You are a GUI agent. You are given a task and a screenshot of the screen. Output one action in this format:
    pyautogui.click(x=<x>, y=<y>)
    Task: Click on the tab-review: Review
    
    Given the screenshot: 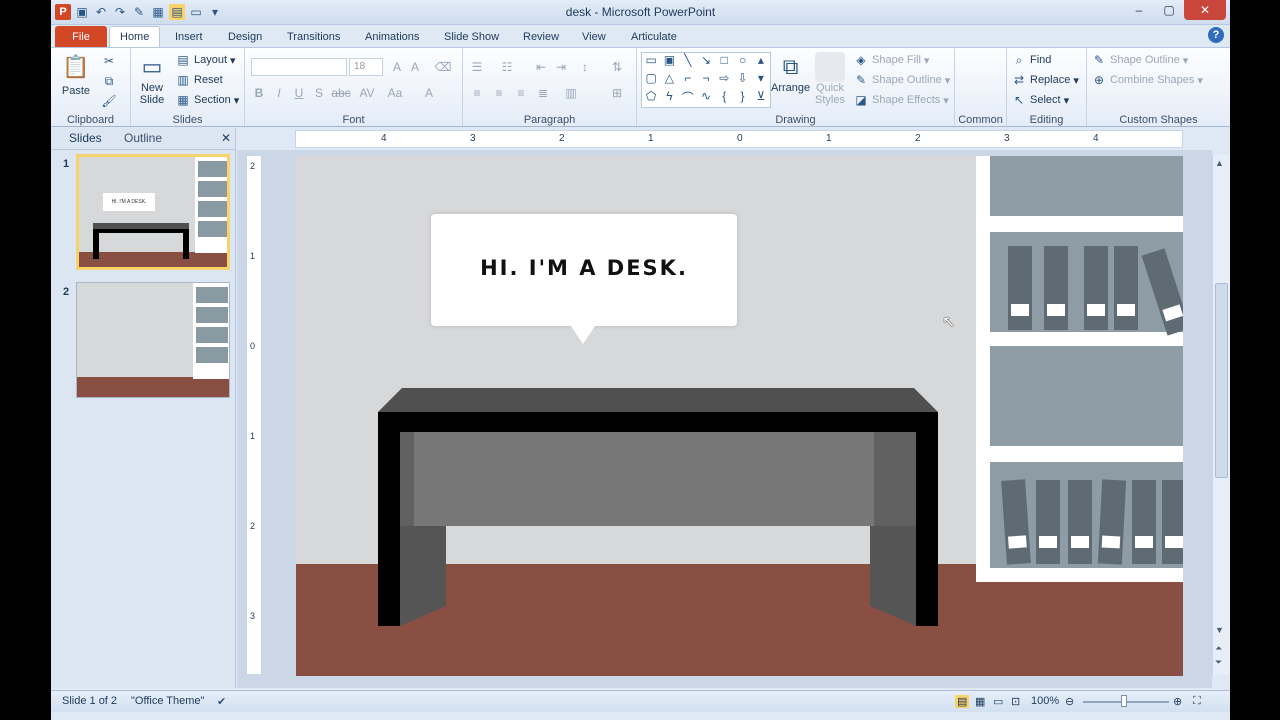 What is the action you would take?
    pyautogui.click(x=541, y=36)
    